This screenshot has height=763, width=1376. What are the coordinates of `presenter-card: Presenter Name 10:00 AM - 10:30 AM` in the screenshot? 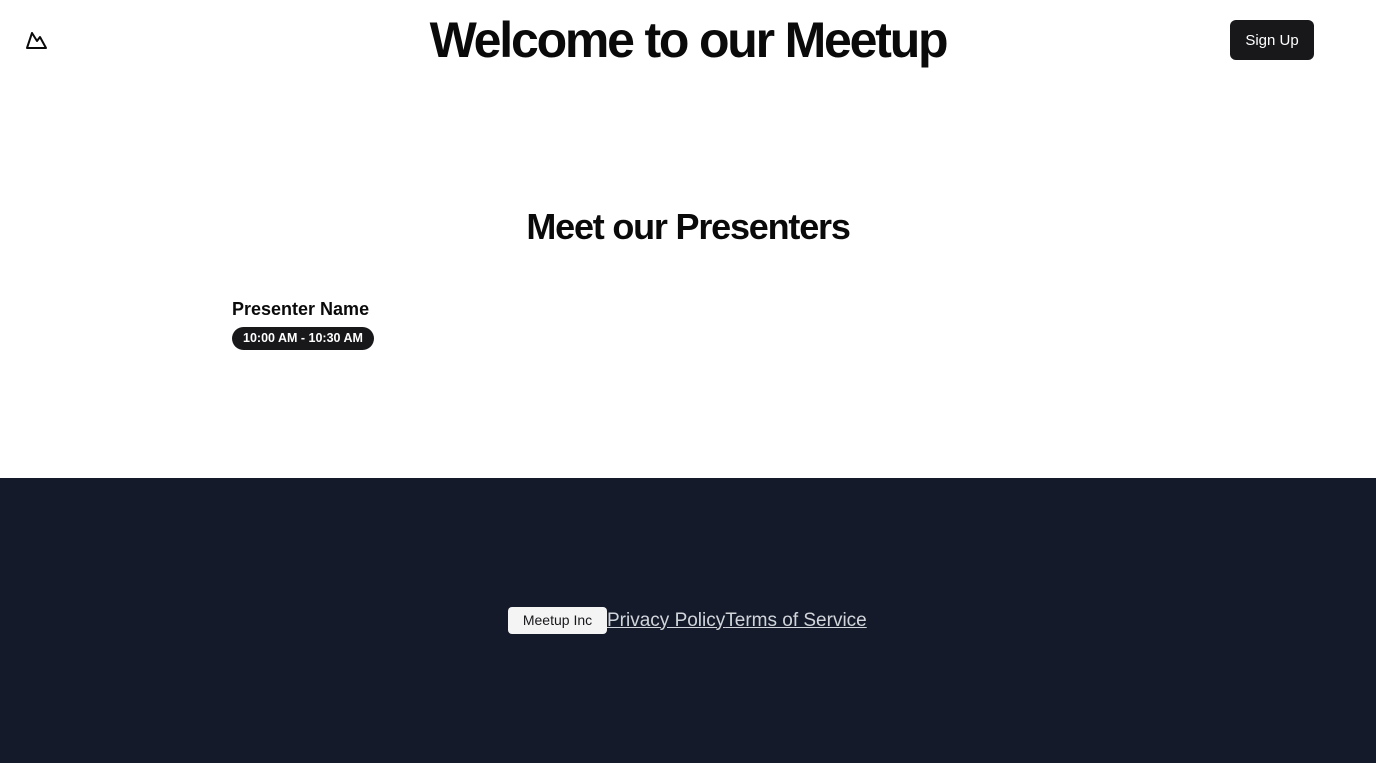 It's located at (303, 324).